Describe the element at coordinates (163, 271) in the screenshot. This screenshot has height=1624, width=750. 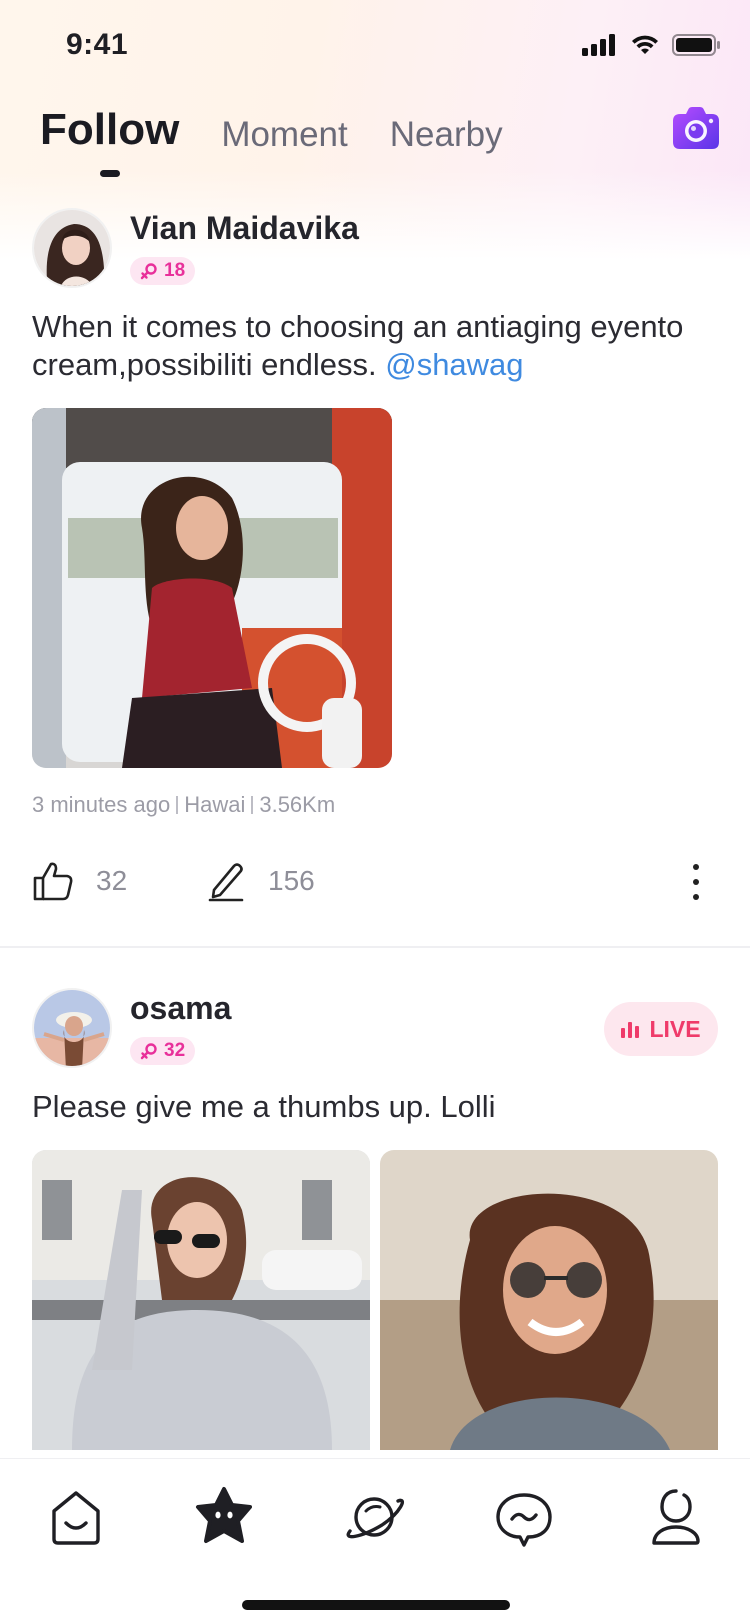
I see `level-badge: 18` at that location.